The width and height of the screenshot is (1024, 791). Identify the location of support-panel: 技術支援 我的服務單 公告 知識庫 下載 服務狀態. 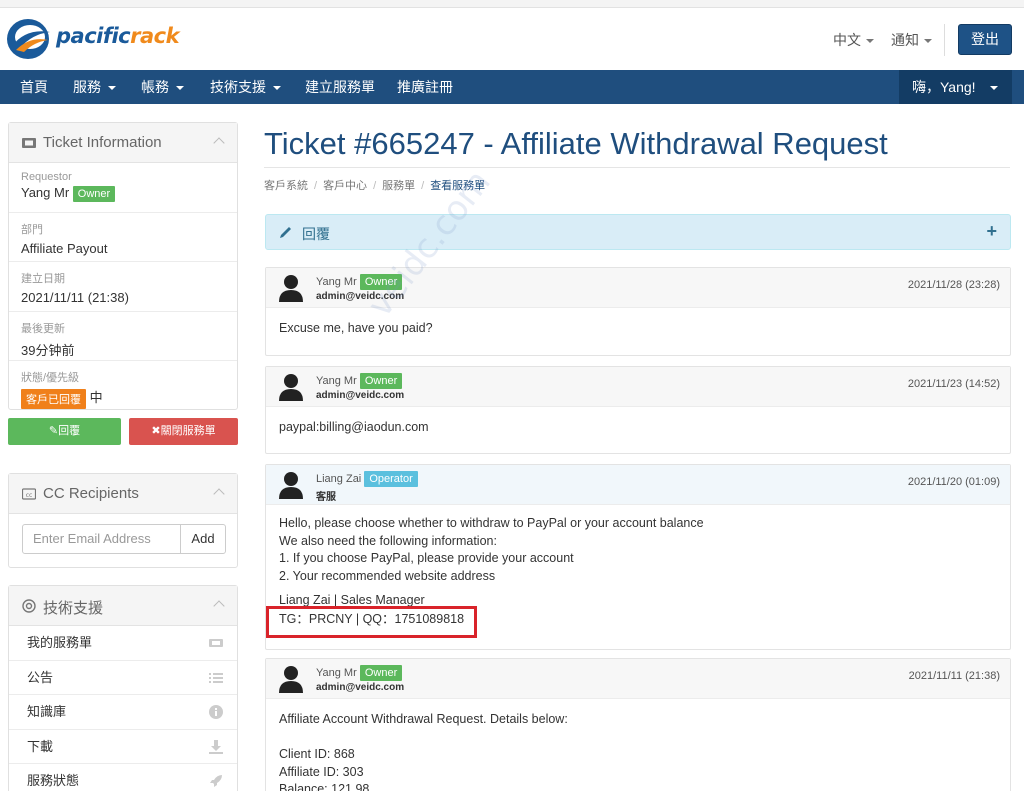
(123, 688).